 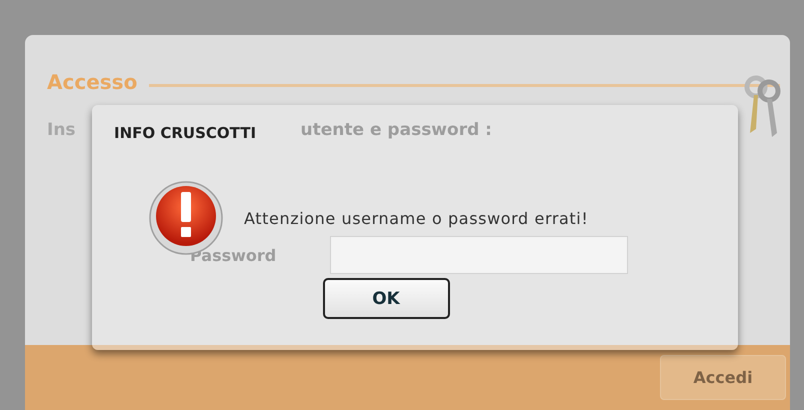 I want to click on password-field, so click(x=479, y=255).